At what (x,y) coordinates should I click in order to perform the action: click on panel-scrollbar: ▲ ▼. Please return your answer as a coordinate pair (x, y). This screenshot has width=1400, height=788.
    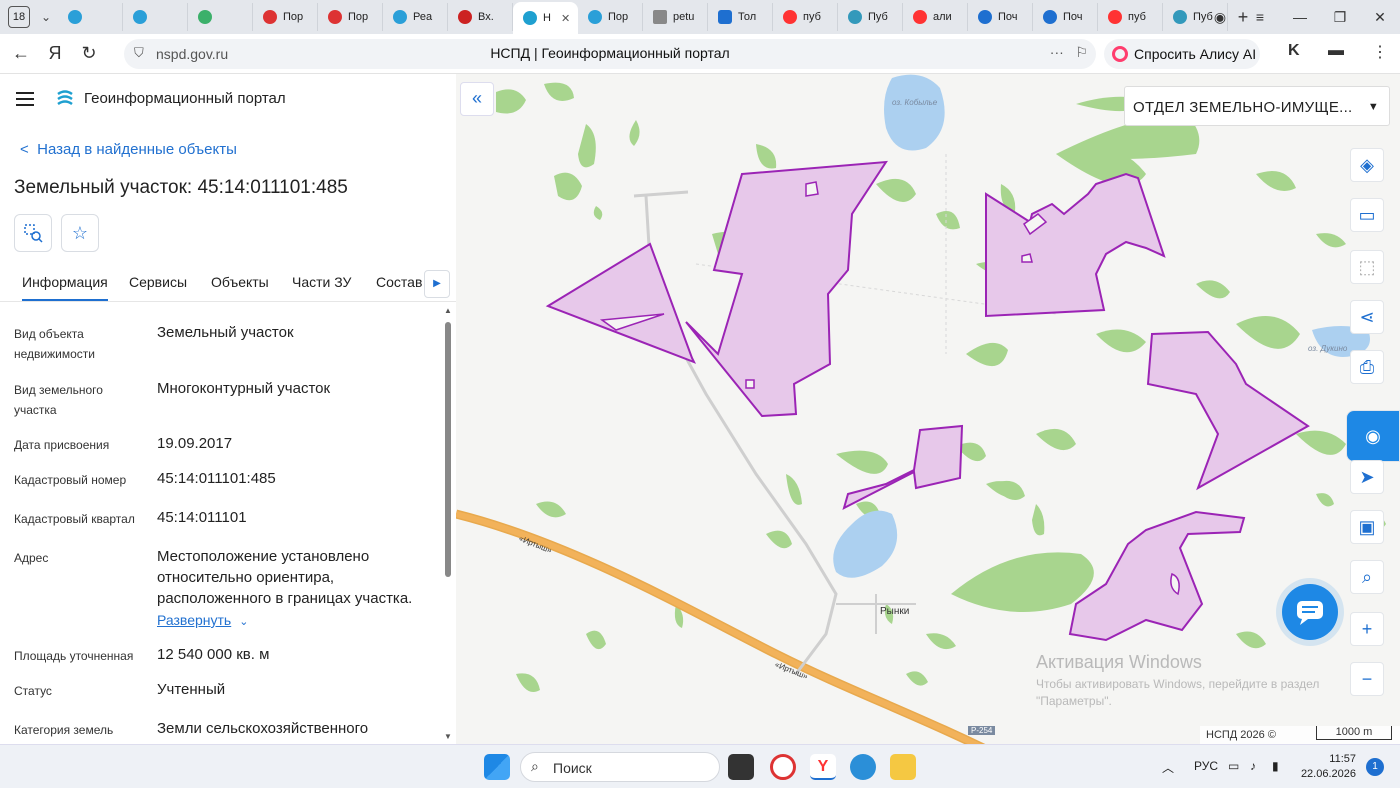
    Looking at the image, I should click on (448, 523).